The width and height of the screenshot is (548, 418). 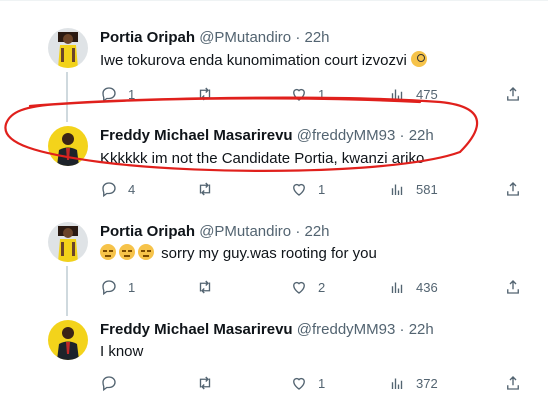 What do you see at coordinates (418, 59) in the screenshot?
I see `monocle-face-icon` at bounding box center [418, 59].